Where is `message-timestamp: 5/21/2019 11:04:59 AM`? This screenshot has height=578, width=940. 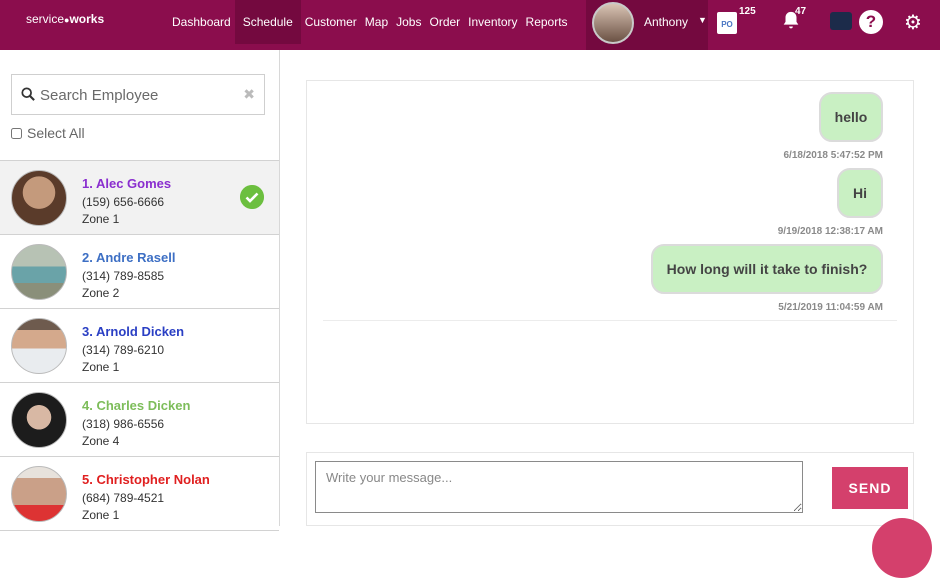
message-timestamp: 5/21/2019 11:04:59 AM is located at coordinates (830, 307).